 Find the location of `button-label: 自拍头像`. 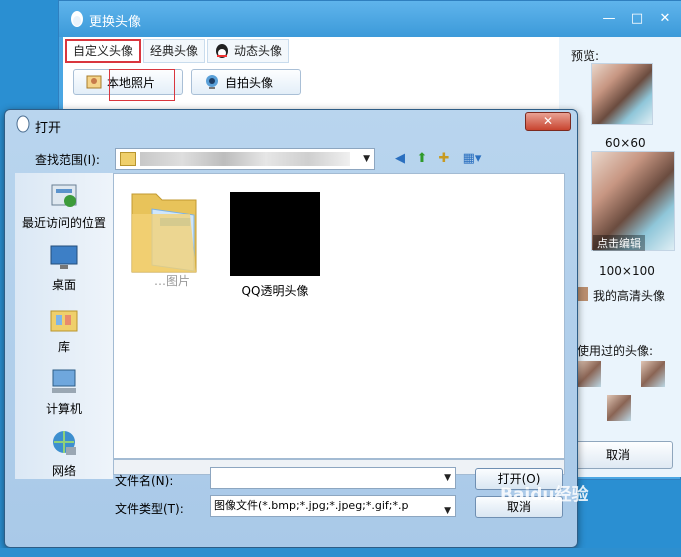

button-label: 自拍头像 is located at coordinates (249, 82).